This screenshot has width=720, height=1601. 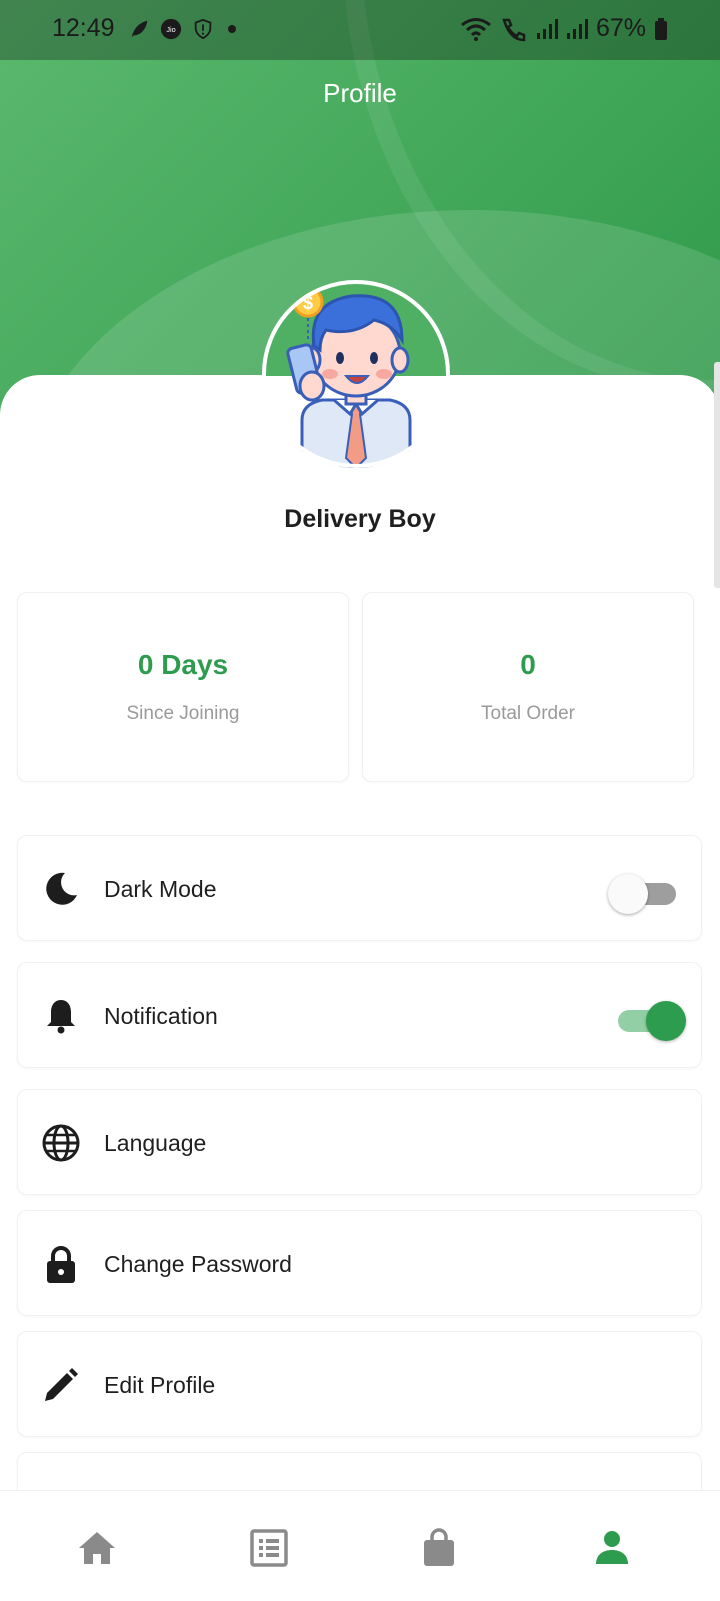 What do you see at coordinates (359, 1142) in the screenshot?
I see `menu-item-language: Language` at bounding box center [359, 1142].